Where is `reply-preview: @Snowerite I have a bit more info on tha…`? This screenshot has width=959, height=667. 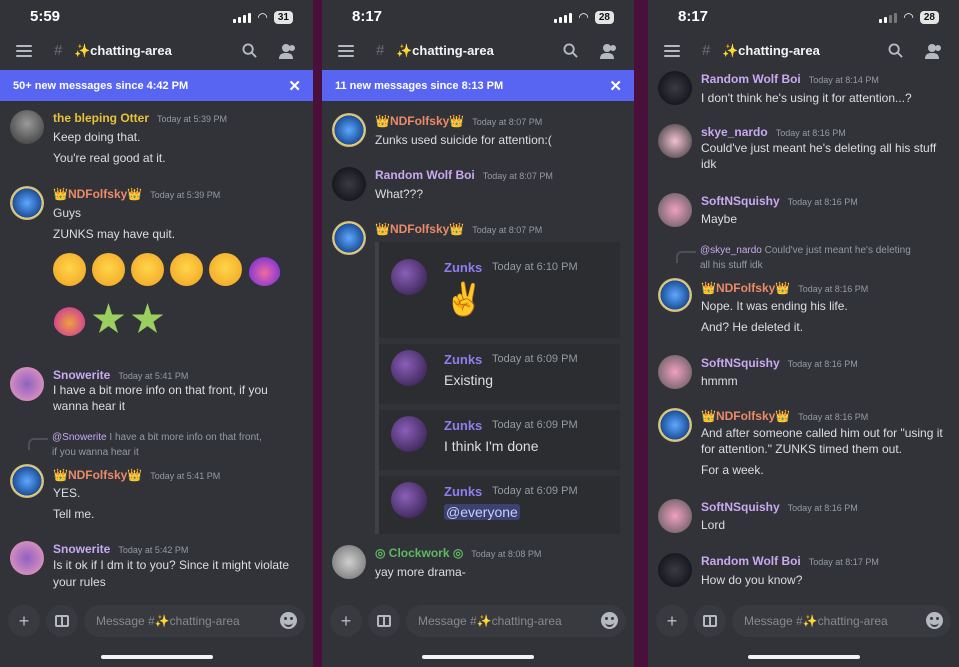
reply-preview: @Snowerite I have a bit more info on tha… is located at coordinates (178, 438).